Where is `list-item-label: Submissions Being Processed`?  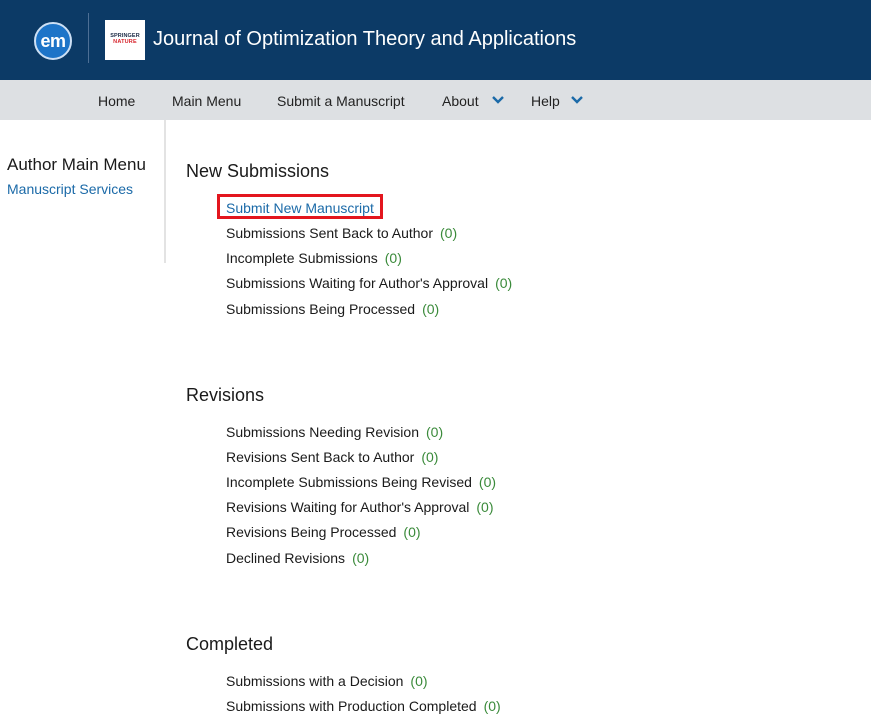 list-item-label: Submissions Being Processed is located at coordinates (320, 309).